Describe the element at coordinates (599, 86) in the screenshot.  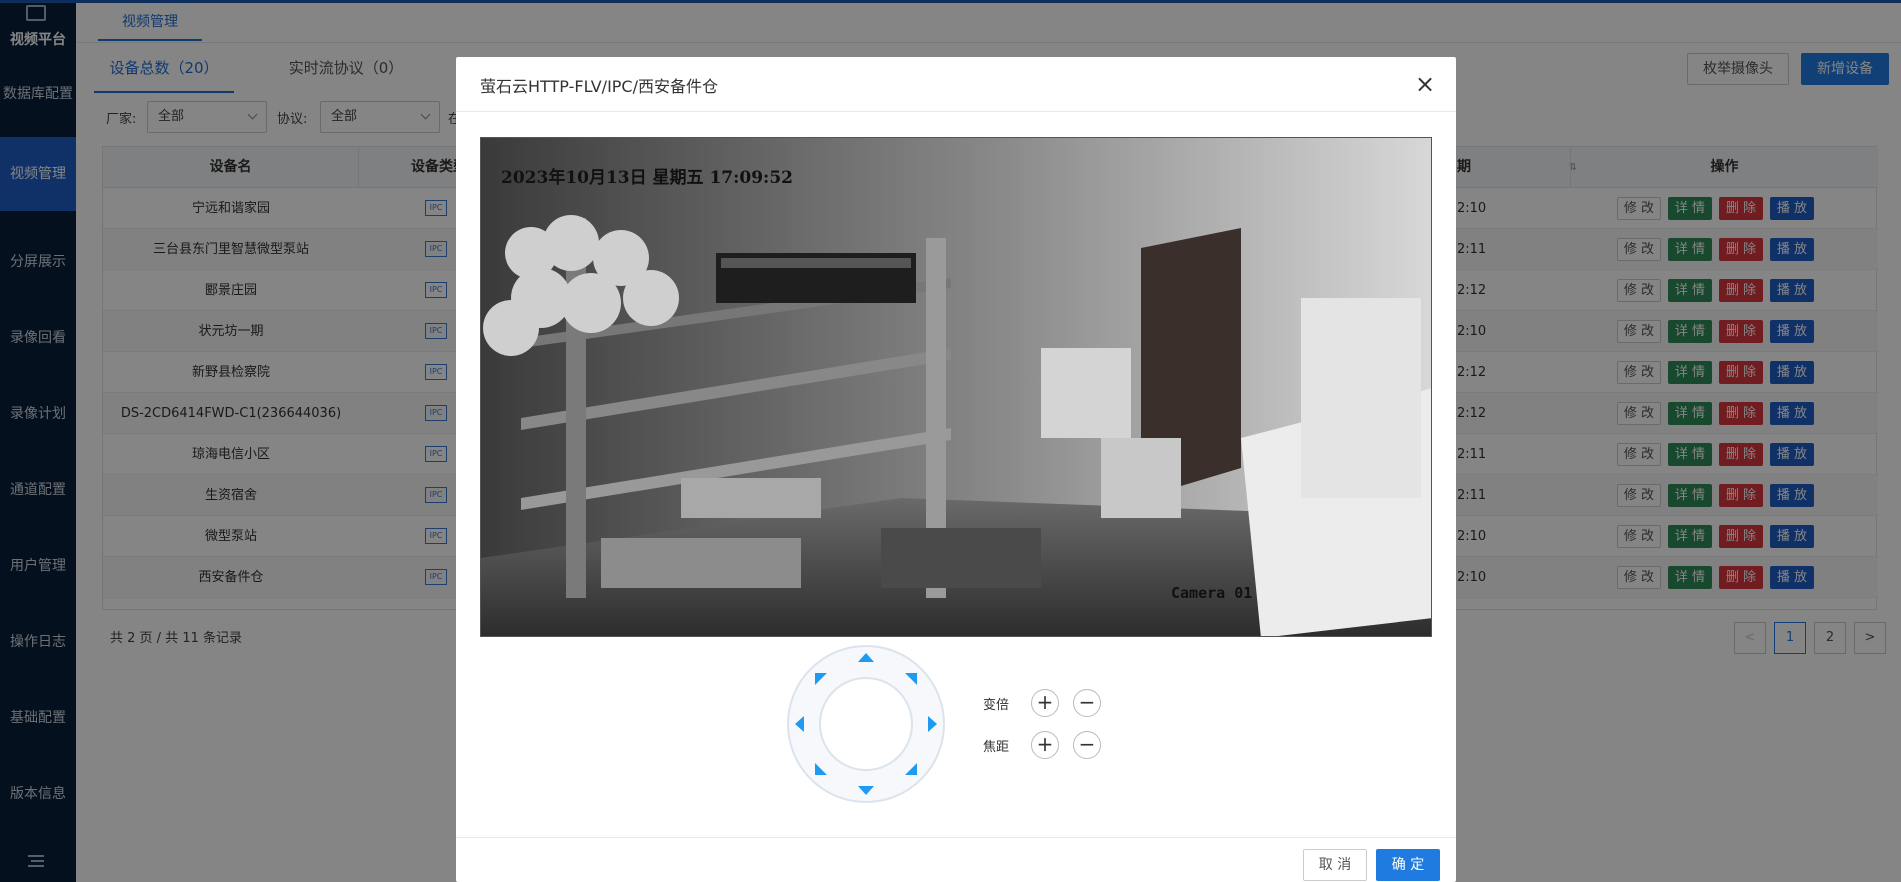
I see `modal-title: 萤石云HTTP-FLV/IPC/西安备件仓` at that location.